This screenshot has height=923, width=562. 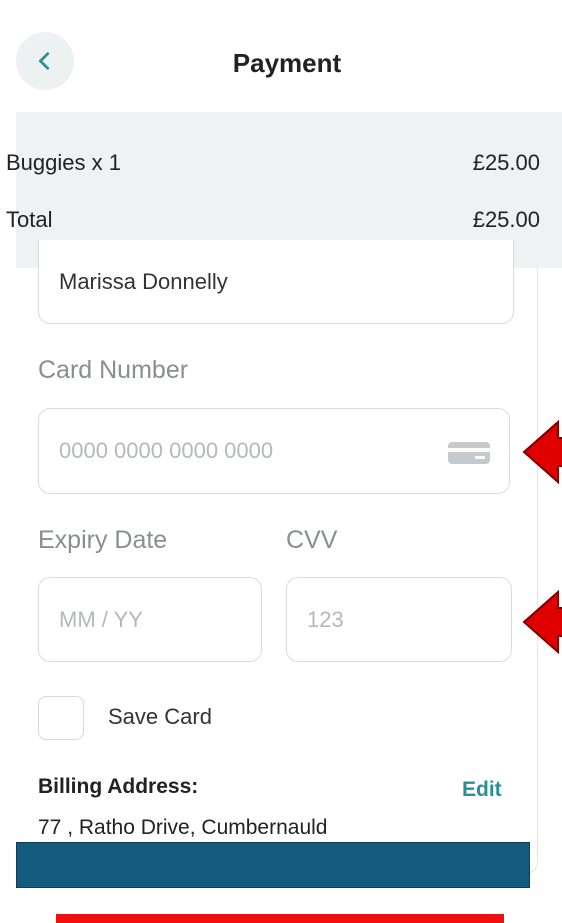 What do you see at coordinates (113, 370) in the screenshot?
I see `card-number-label: Card Number` at bounding box center [113, 370].